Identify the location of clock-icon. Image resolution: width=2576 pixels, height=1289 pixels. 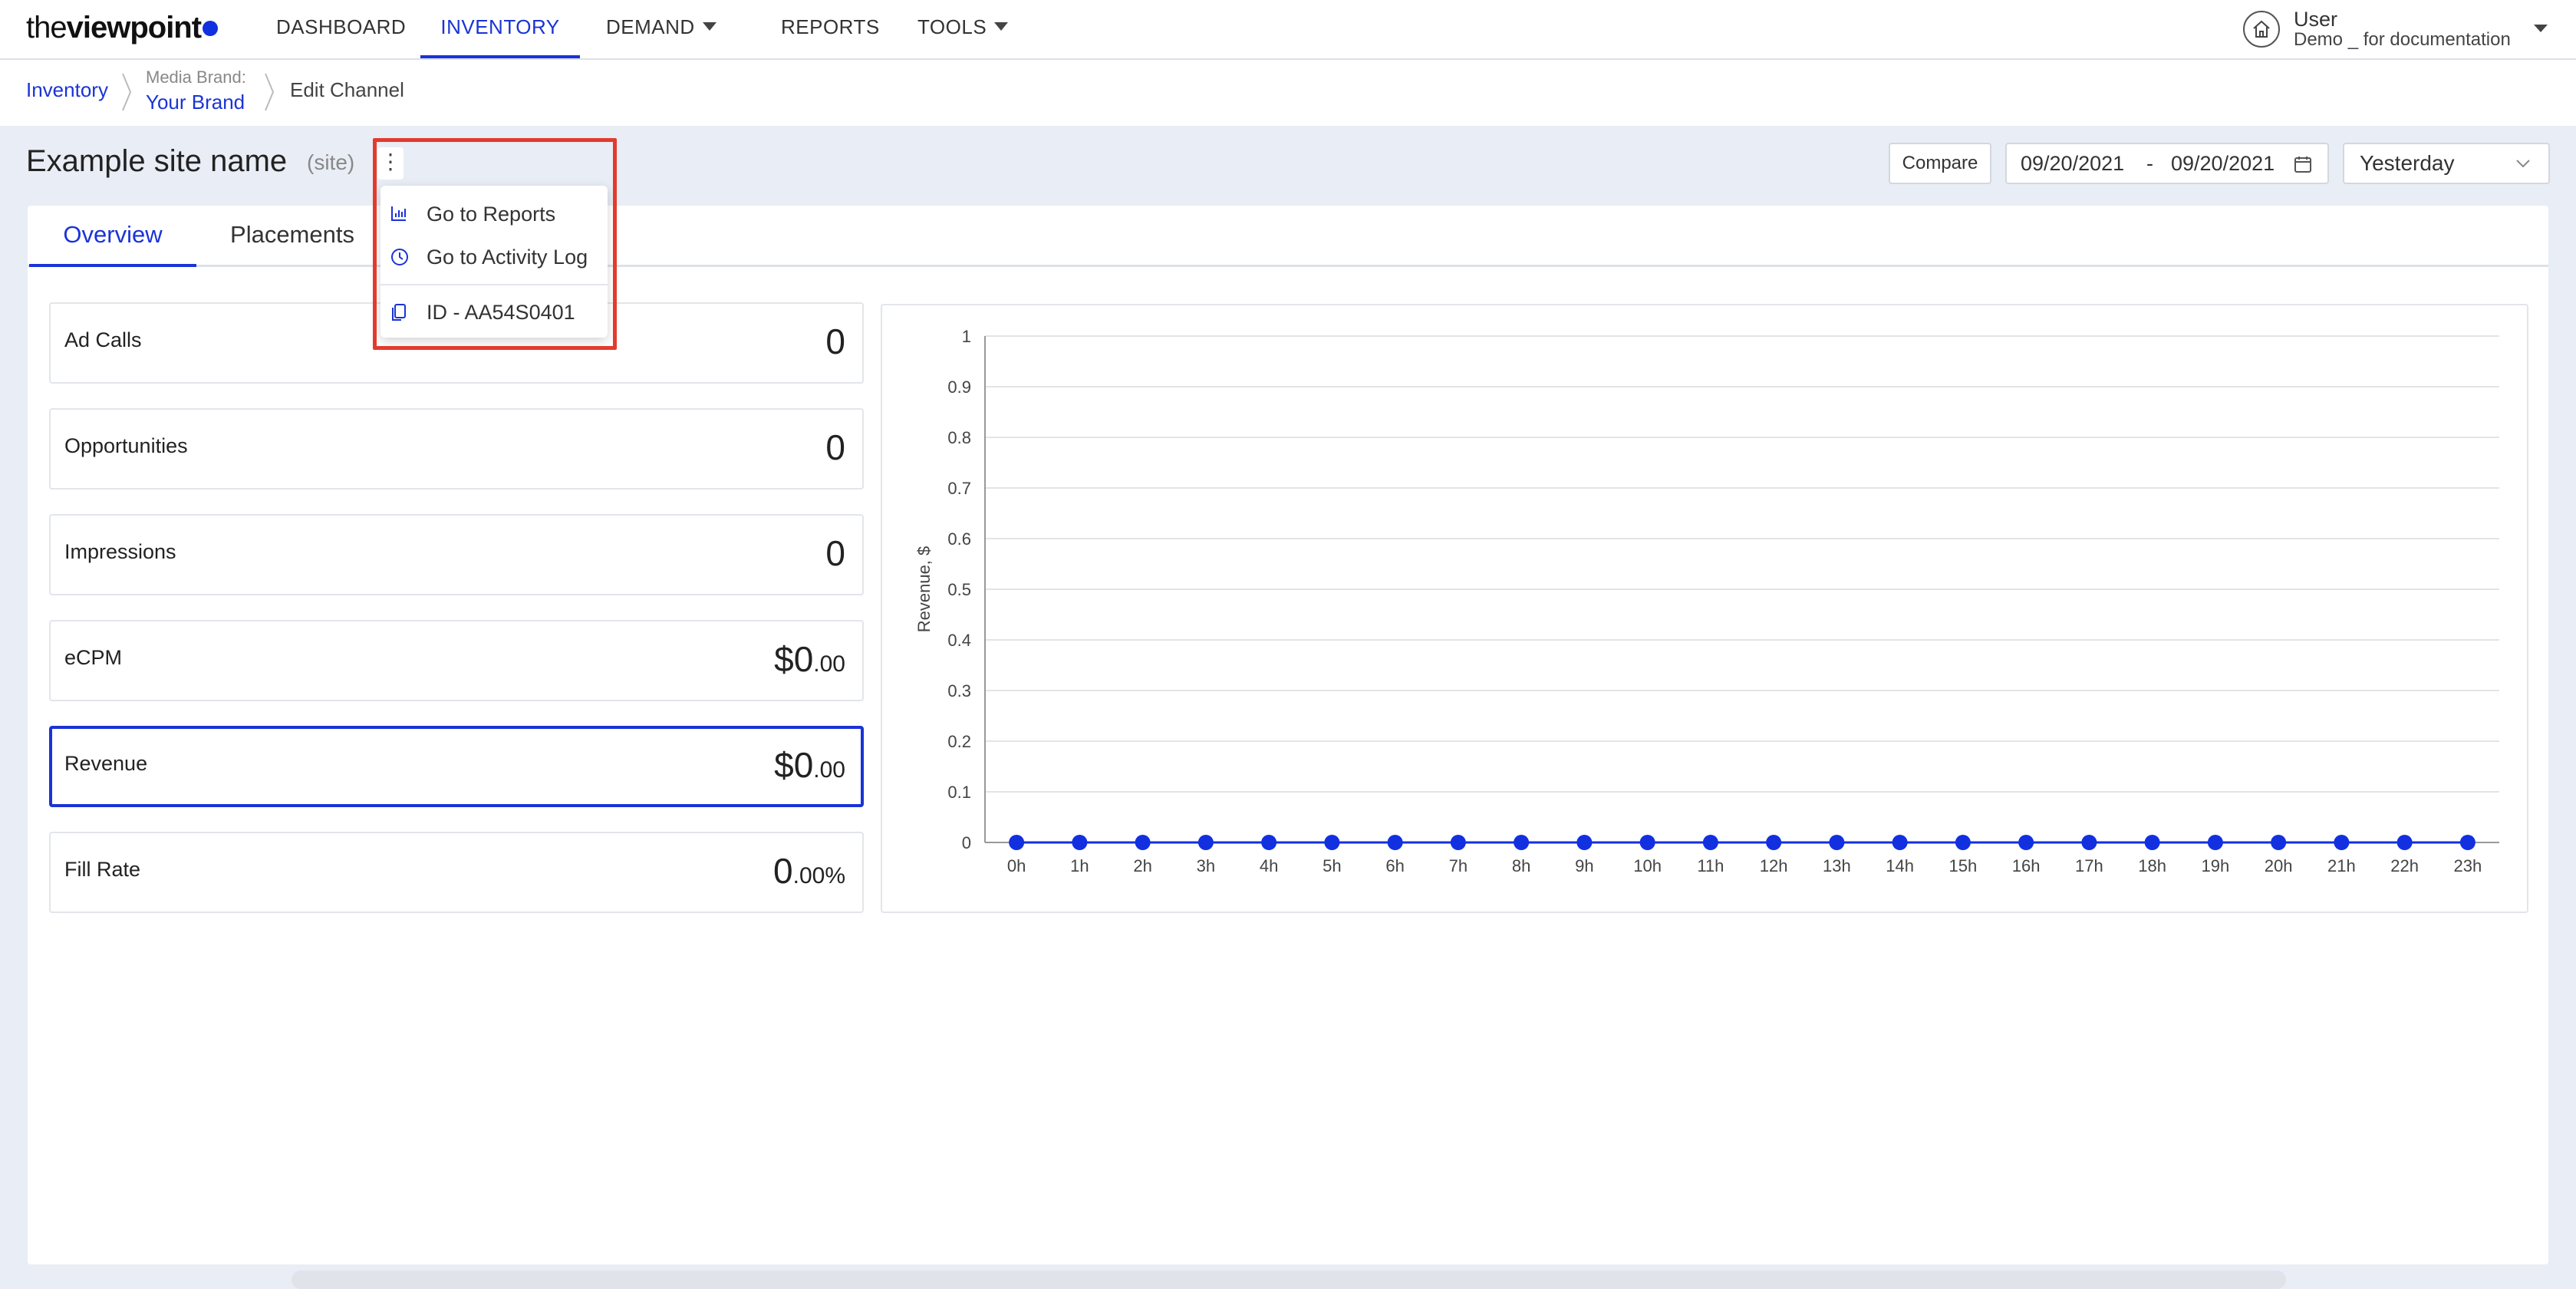
(399, 257).